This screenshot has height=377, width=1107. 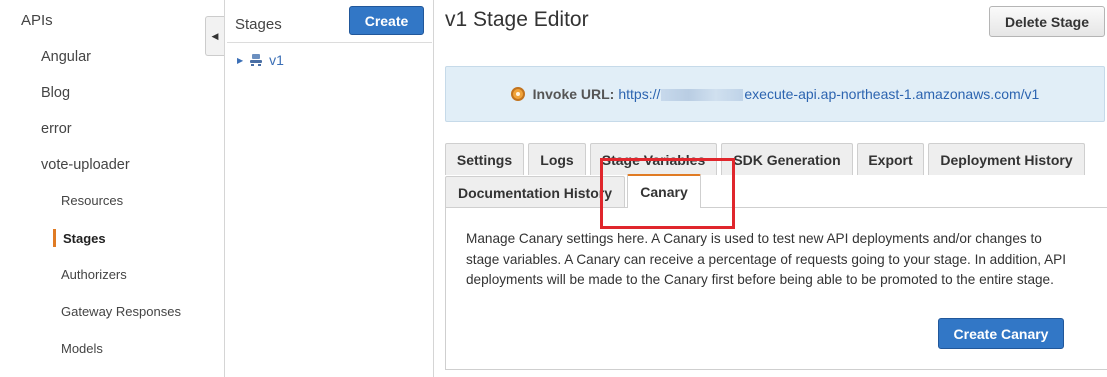 I want to click on nav-resources: Resources, so click(x=92, y=200).